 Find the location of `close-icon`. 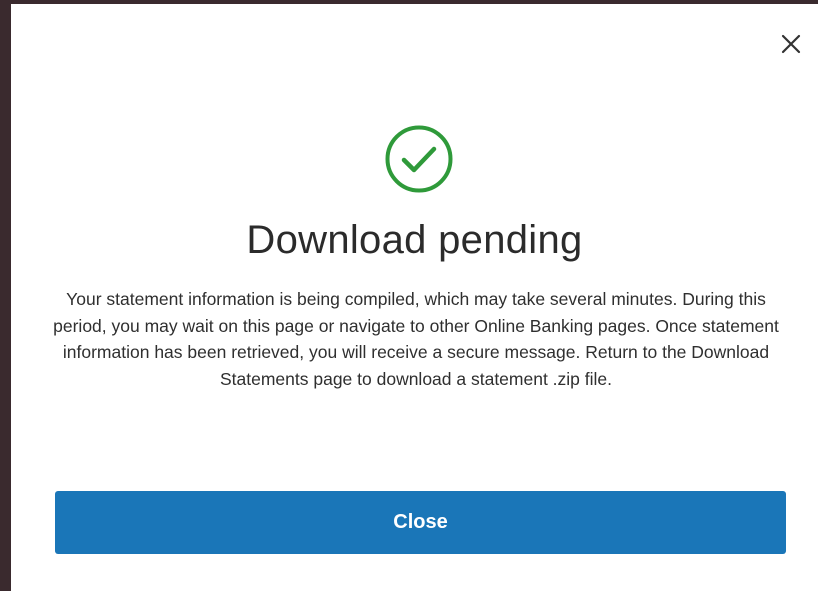

close-icon is located at coordinates (791, 44).